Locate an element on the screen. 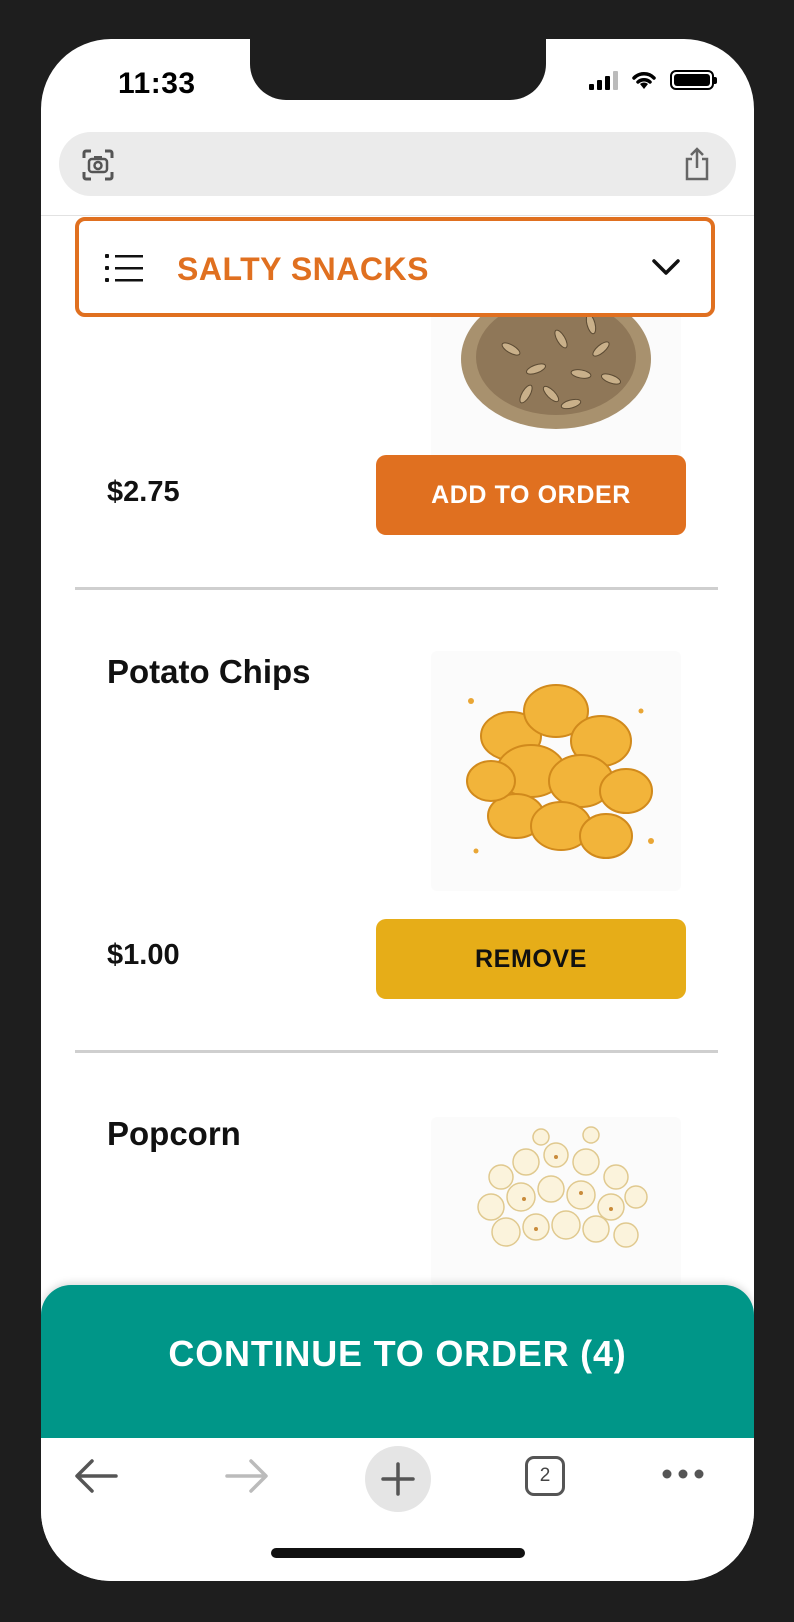 This screenshot has width=794, height=1622. tabs-icon: 2 is located at coordinates (545, 1476).